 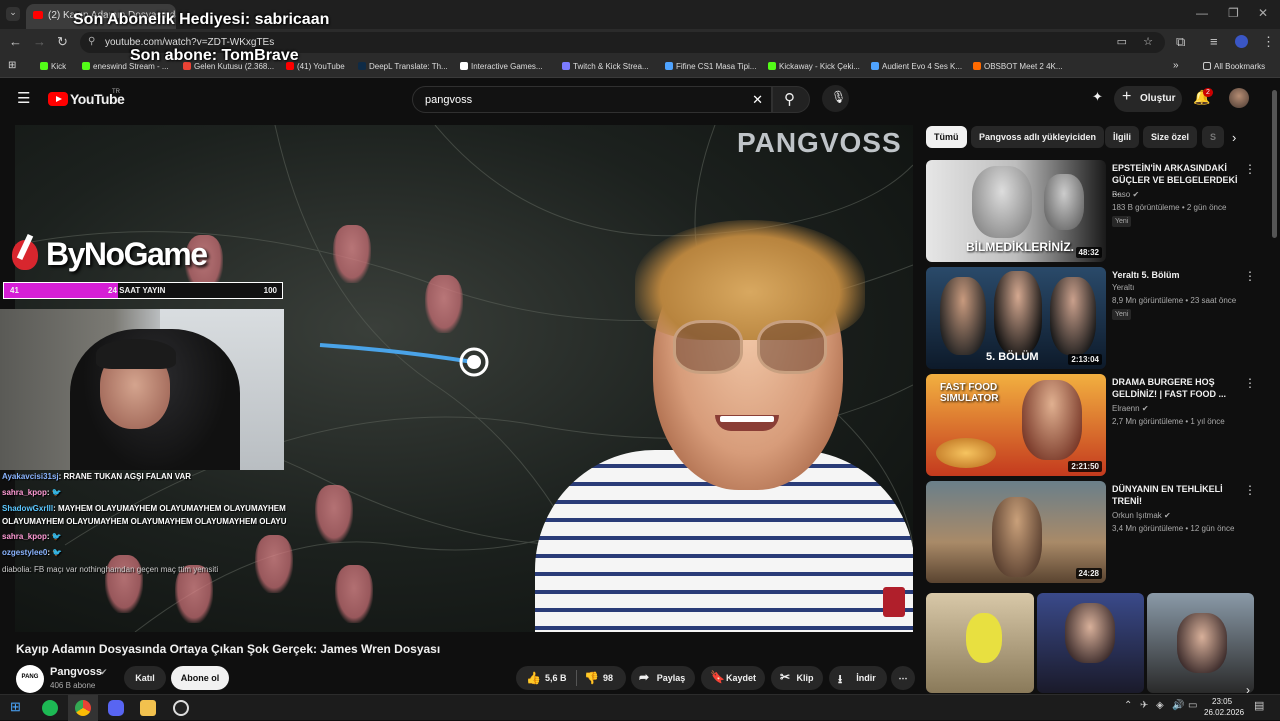 What do you see at coordinates (1160, 705) in the screenshot?
I see `tray-app-icon: ◈` at bounding box center [1160, 705].